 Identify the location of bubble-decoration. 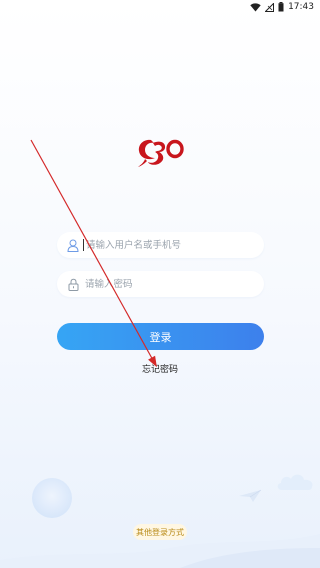
(52, 498).